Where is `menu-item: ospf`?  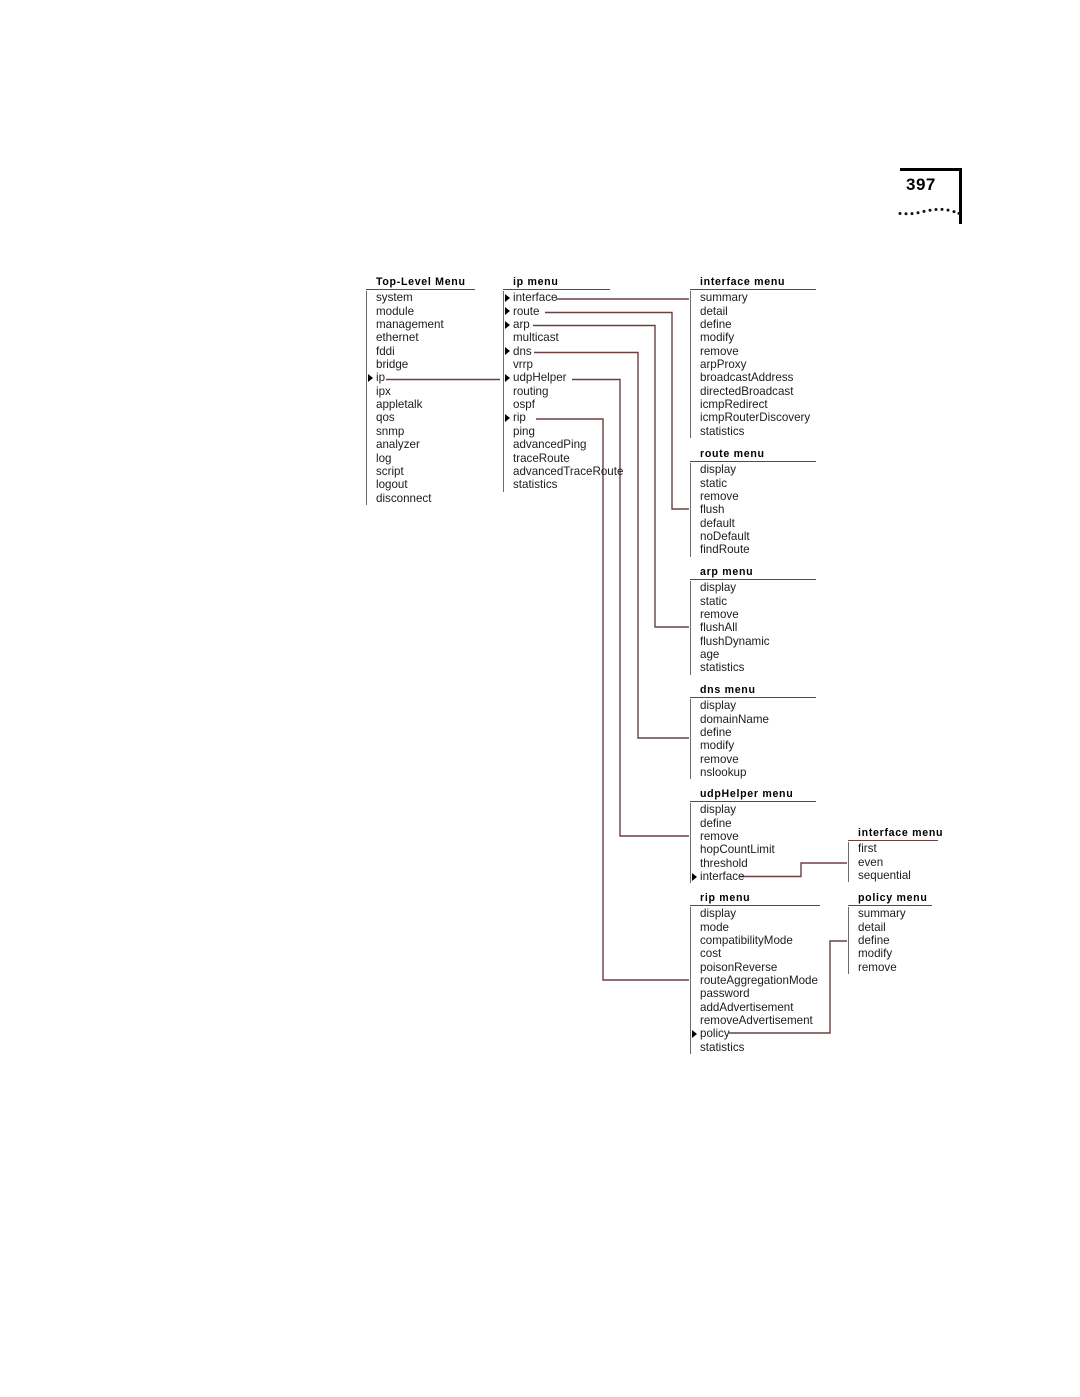
menu-item: ospf is located at coordinates (568, 404).